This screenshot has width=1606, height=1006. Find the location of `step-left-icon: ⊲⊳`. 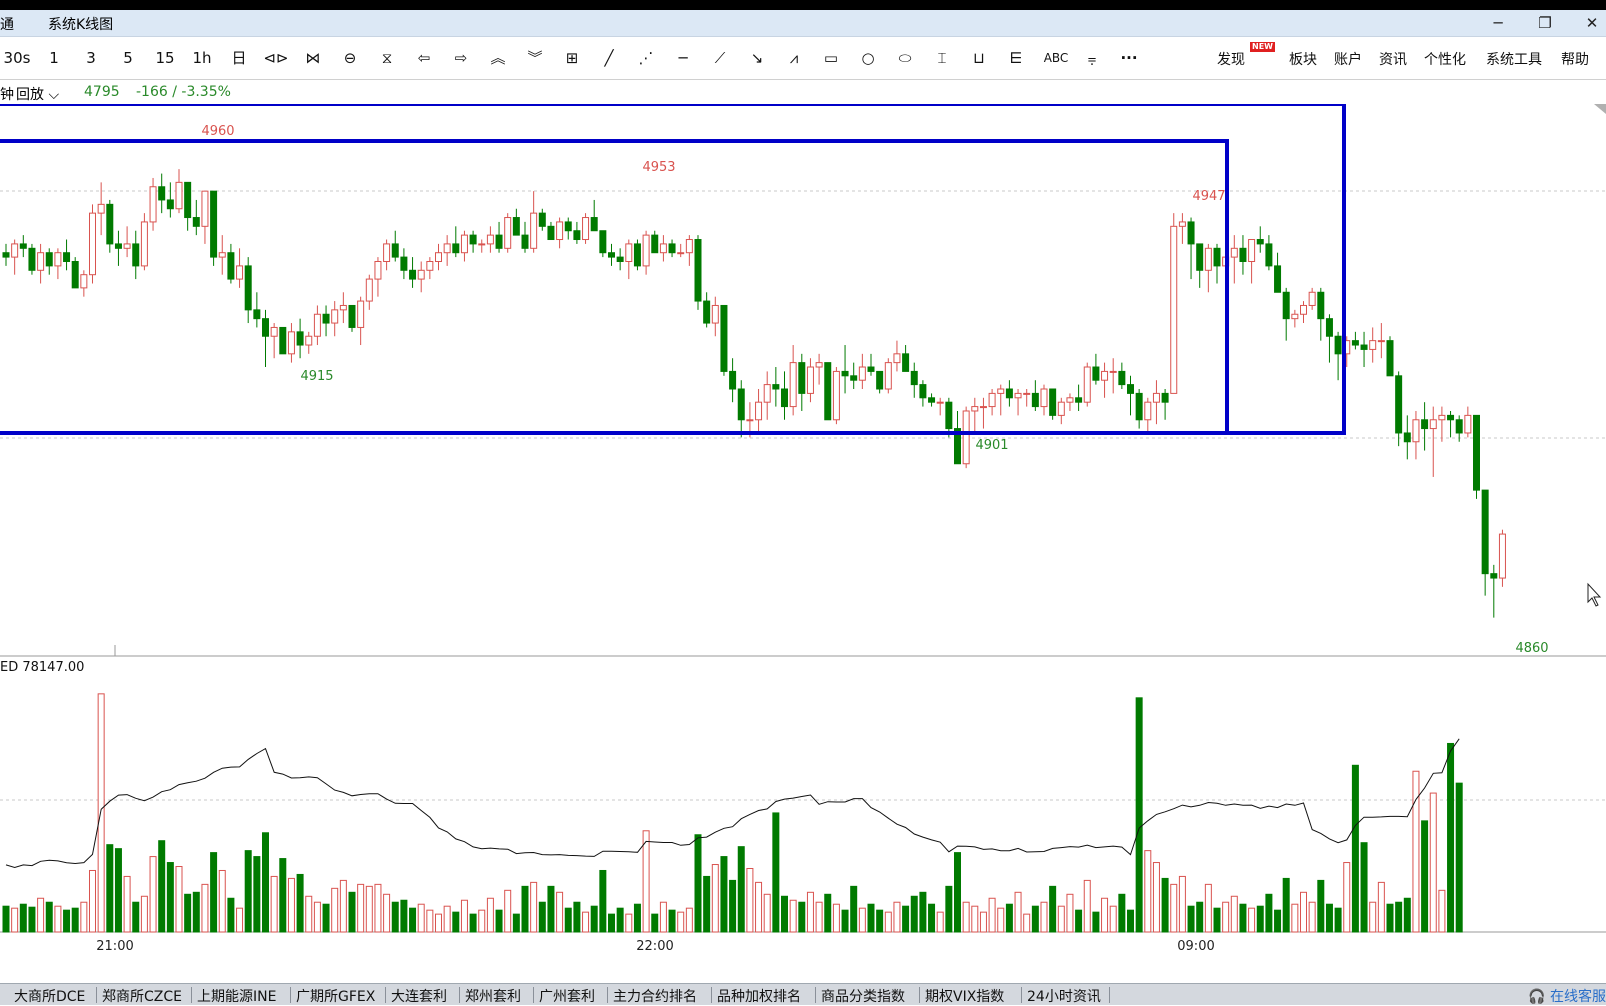

step-left-icon: ⊲⊳ is located at coordinates (276, 58).